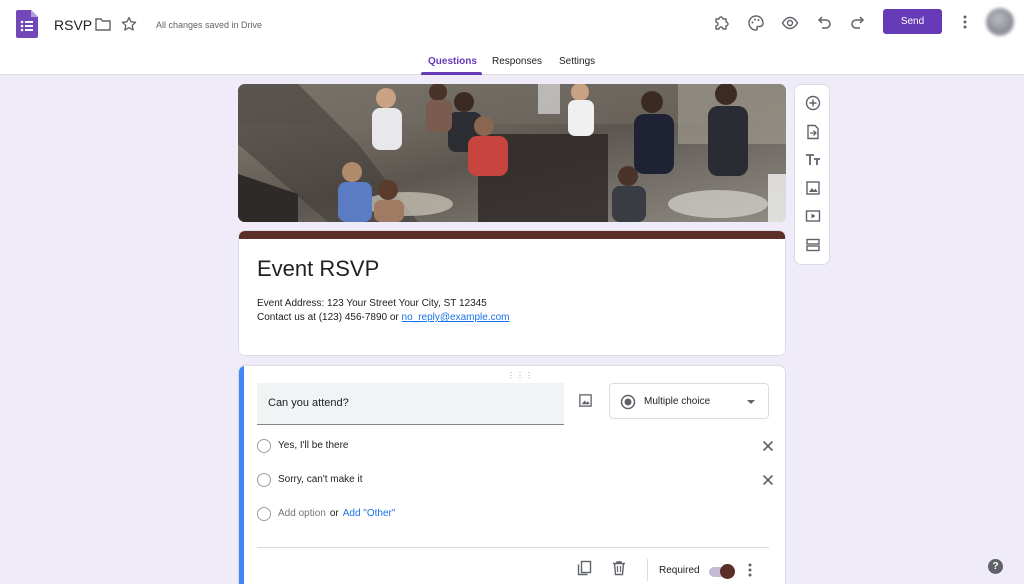 The width and height of the screenshot is (1024, 584). Describe the element at coordinates (209, 25) in the screenshot. I see `save-status: All changes saved in Drive` at that location.